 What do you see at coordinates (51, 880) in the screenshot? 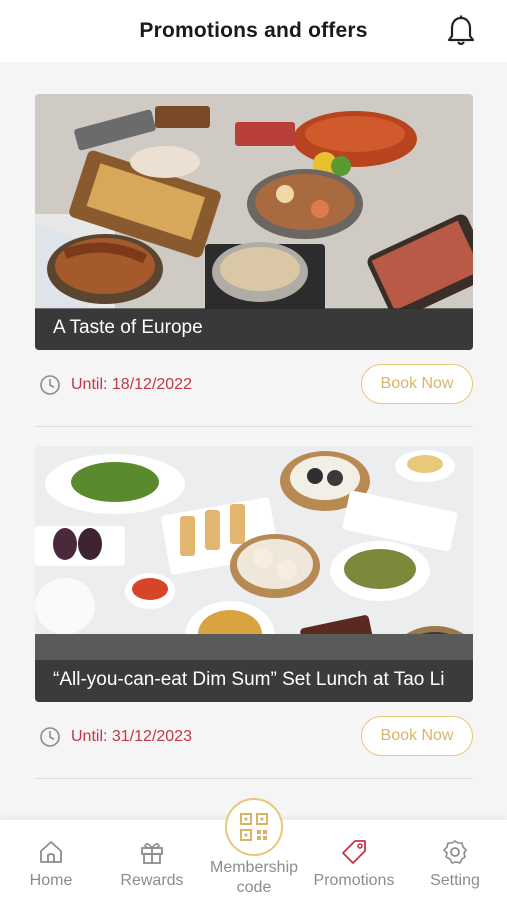
I see `tab-label: Home` at bounding box center [51, 880].